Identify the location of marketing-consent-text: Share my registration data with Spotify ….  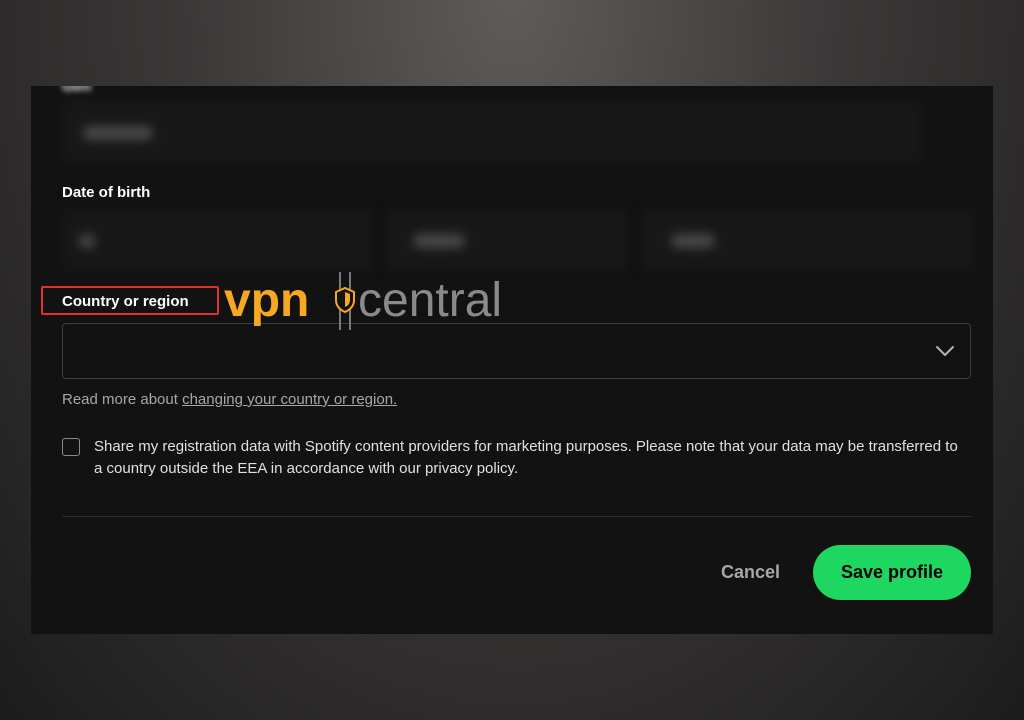
(526, 457).